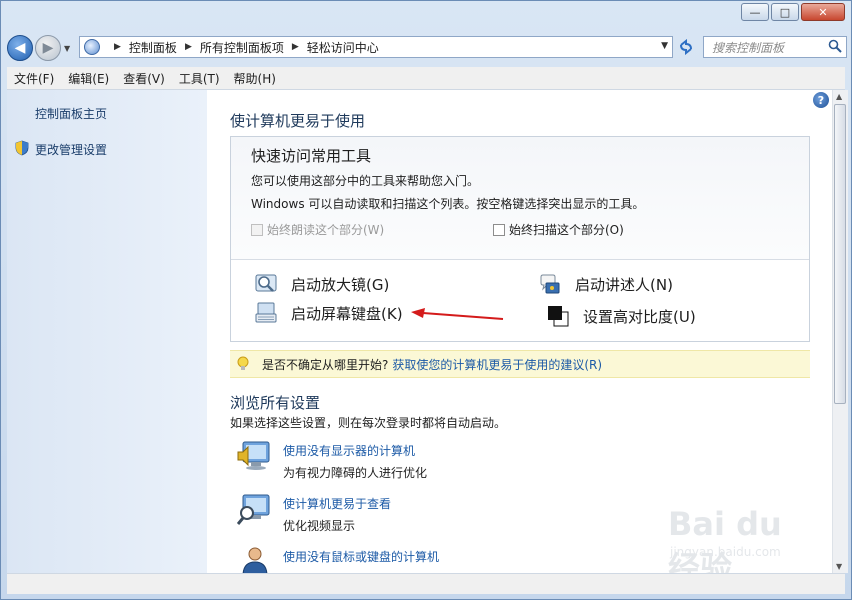 This screenshot has height=600, width=852. I want to click on menu-bar: 文件(F) 编辑(E) 查看(V) 工具(T) 帮助(H), so click(426, 78).